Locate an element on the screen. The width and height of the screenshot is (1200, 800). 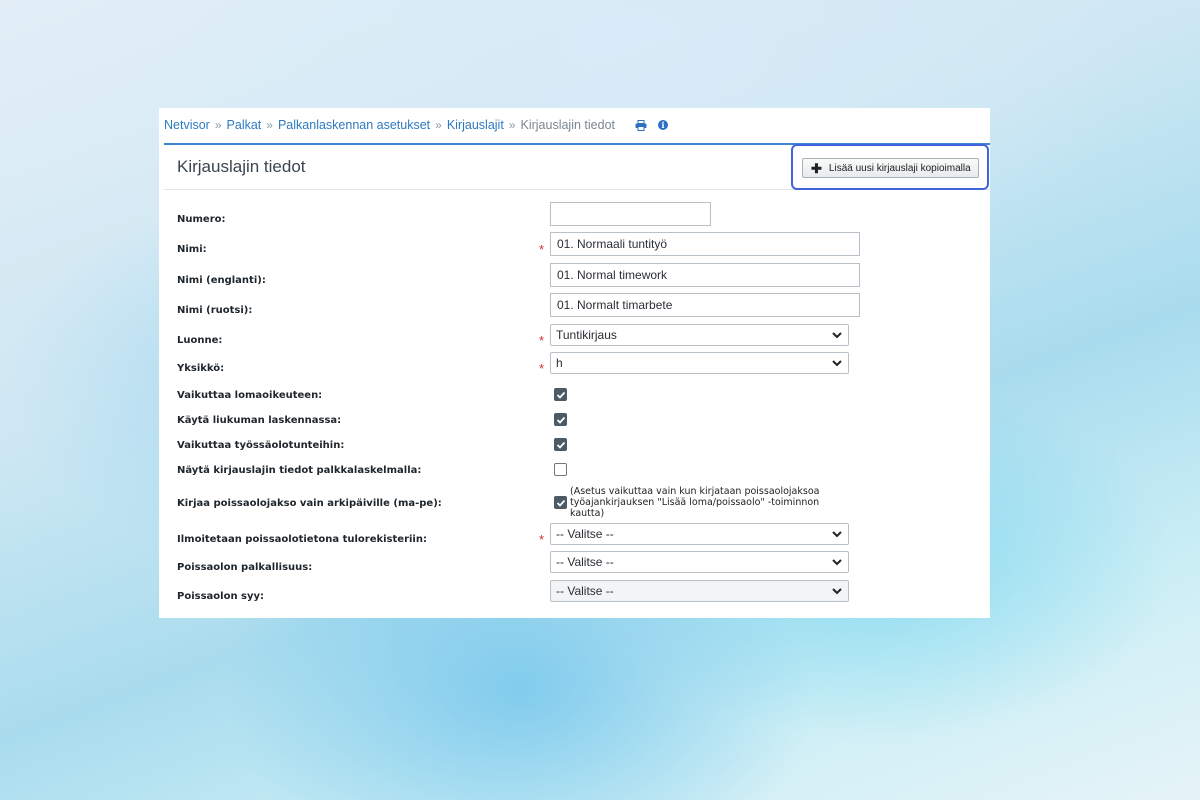
tyossaolo-checkbox is located at coordinates (560, 444).